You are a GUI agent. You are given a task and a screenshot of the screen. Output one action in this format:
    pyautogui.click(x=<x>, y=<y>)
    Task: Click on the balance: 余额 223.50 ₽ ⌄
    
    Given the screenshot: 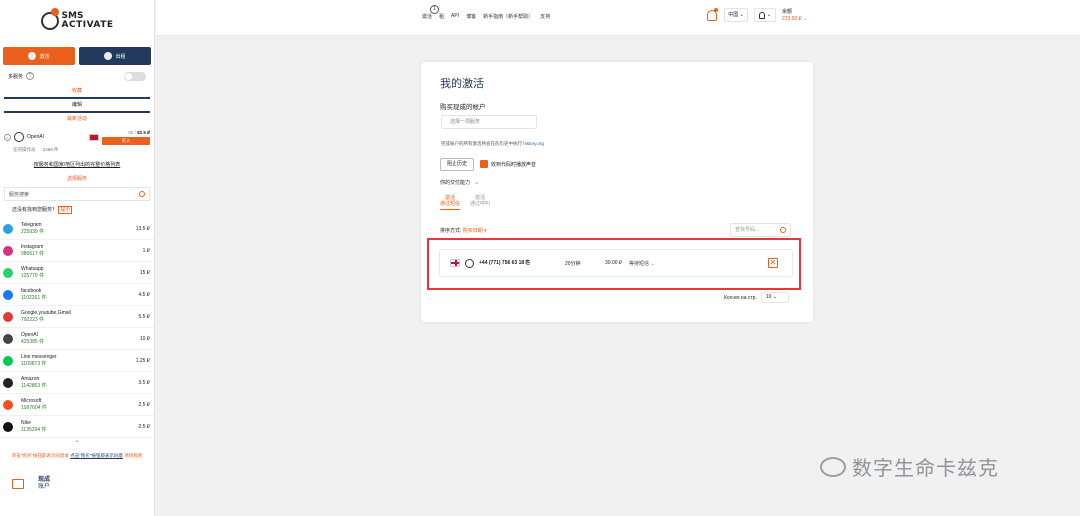 What is the action you would take?
    pyautogui.click(x=794, y=16)
    